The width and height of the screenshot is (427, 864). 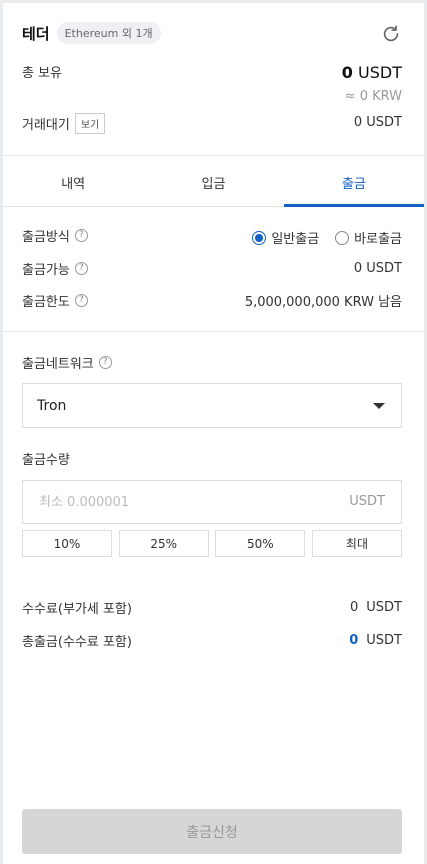 I want to click on tab-bar: 내역 입금 출금, so click(x=214, y=183).